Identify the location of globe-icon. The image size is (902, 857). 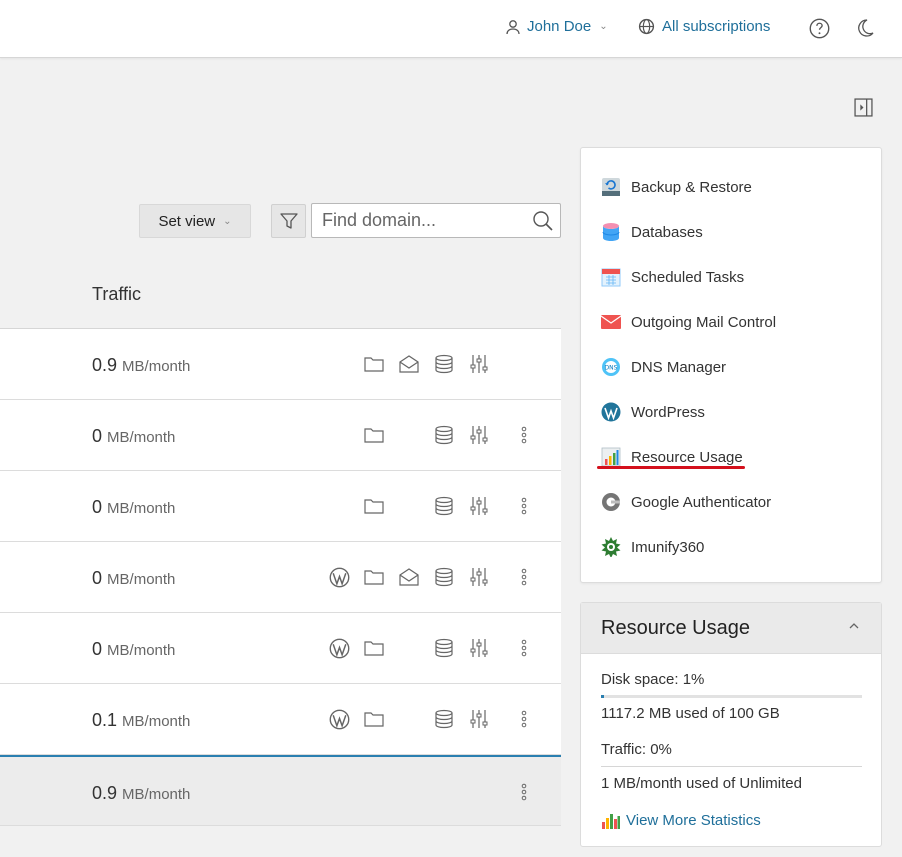
(646, 26).